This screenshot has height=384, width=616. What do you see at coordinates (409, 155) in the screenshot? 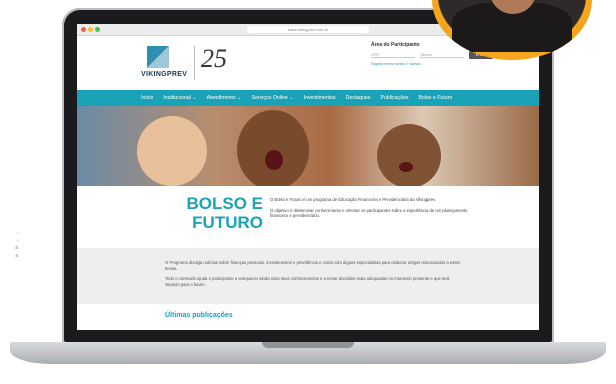
I see `hero-face-child-right` at bounding box center [409, 155].